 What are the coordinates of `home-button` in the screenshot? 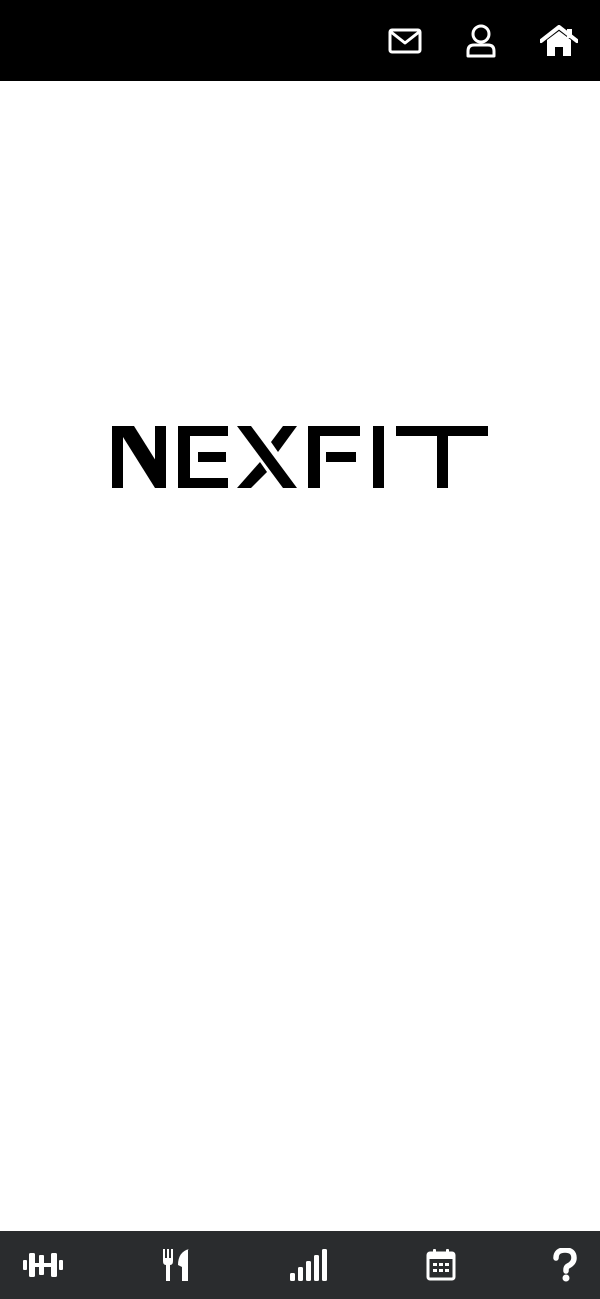 It's located at (559, 41).